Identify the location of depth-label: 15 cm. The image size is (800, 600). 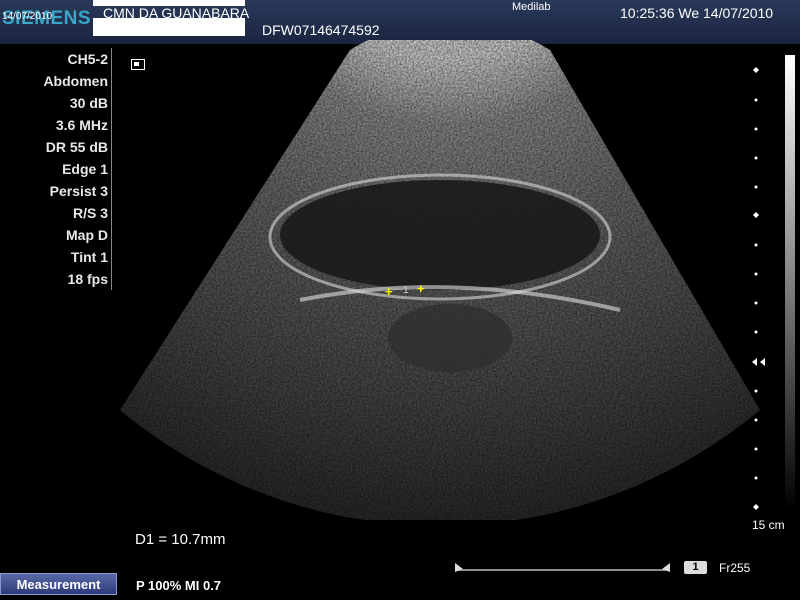
(768, 525).